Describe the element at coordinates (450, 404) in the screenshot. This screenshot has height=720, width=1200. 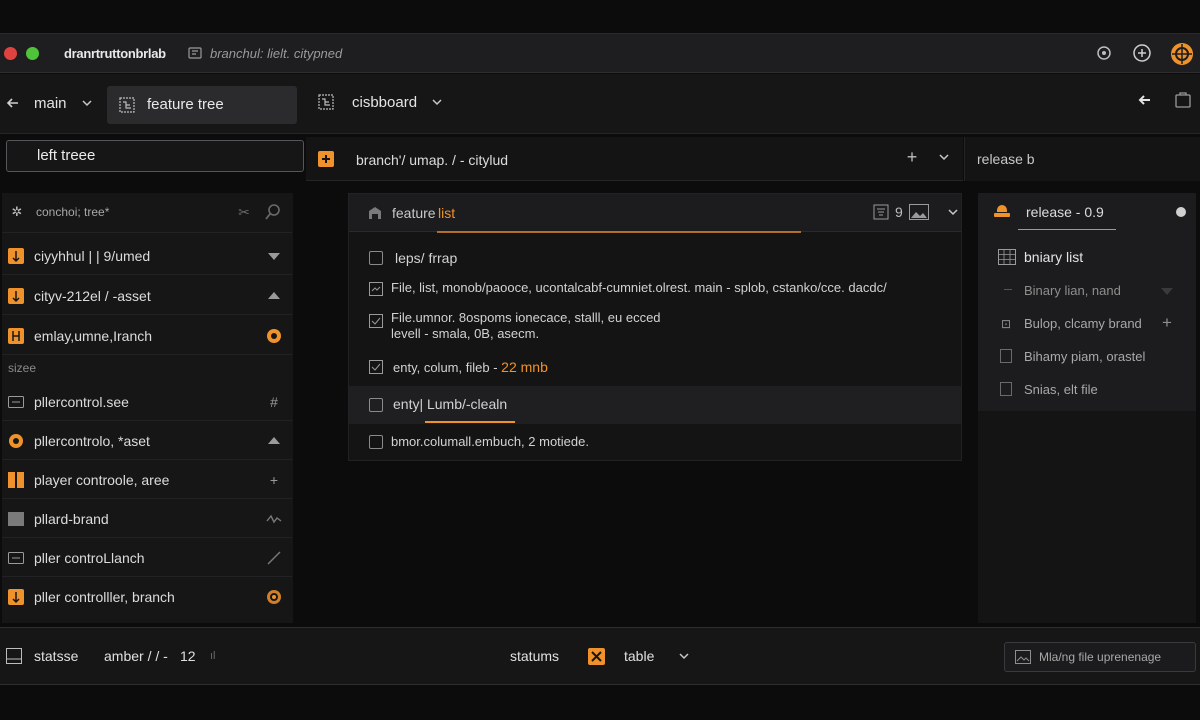
I see `list-item-text: enty| Lumb/-clealn` at that location.